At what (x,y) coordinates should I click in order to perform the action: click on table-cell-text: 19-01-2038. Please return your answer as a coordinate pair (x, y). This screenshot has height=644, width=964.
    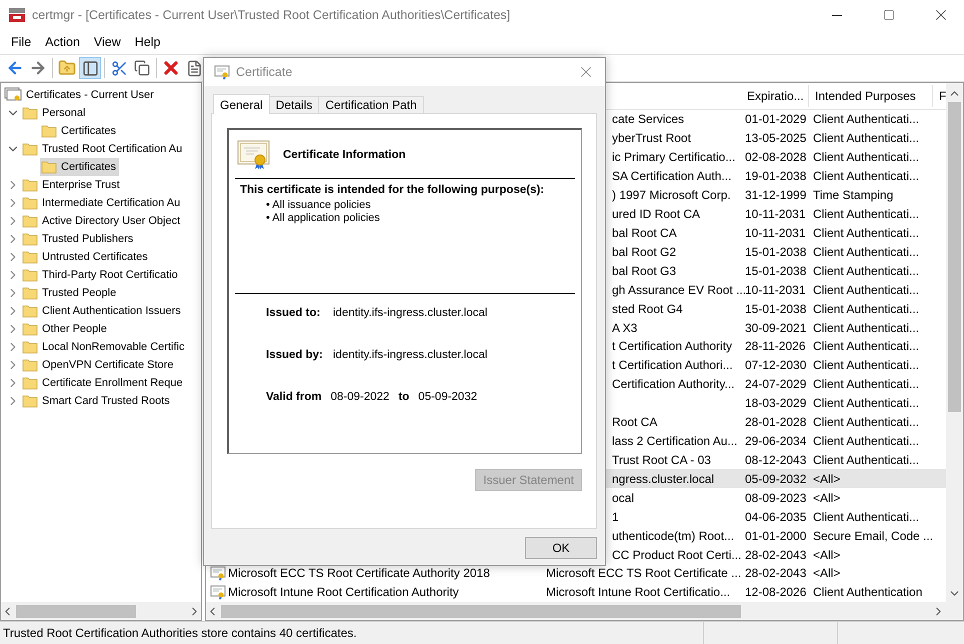
    Looking at the image, I should click on (776, 176).